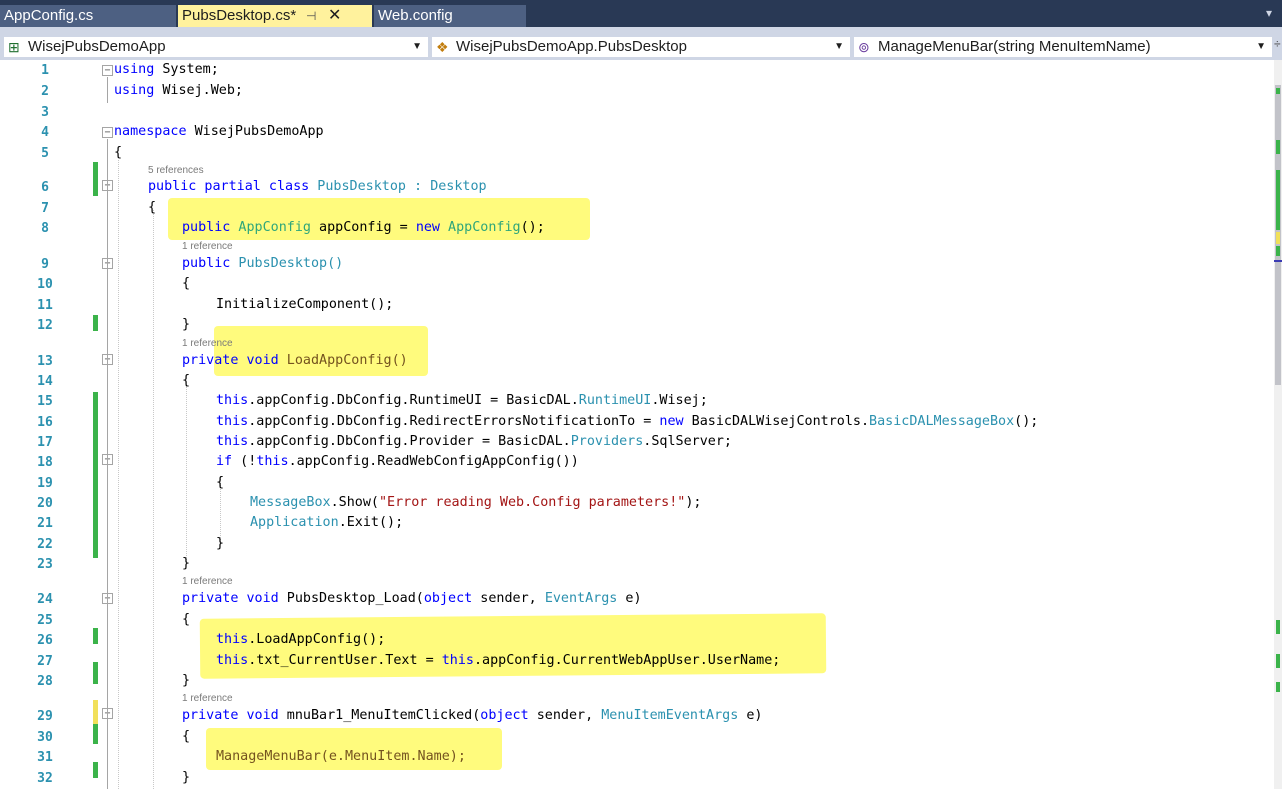 The width and height of the screenshot is (1282, 789). What do you see at coordinates (45, 442) in the screenshot?
I see `line-number: 17` at bounding box center [45, 442].